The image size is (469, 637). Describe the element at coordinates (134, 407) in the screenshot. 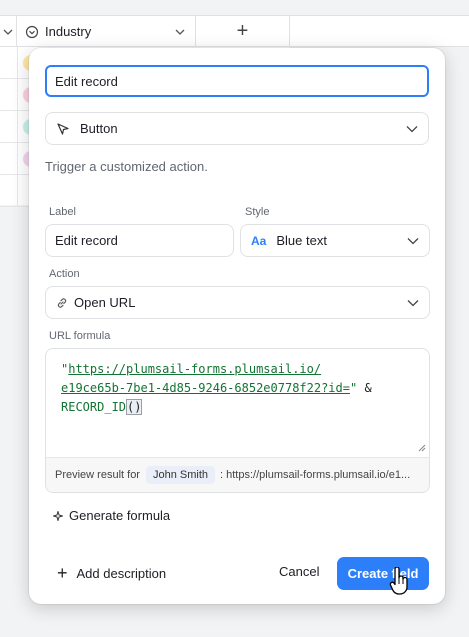

I see `formula-parens: ()` at that location.